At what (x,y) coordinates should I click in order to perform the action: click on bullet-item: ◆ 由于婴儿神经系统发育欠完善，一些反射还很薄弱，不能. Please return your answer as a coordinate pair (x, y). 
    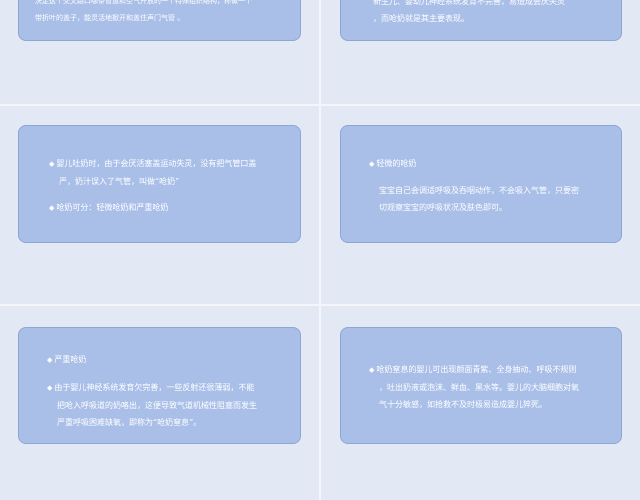
    Looking at the image, I should click on (165, 388).